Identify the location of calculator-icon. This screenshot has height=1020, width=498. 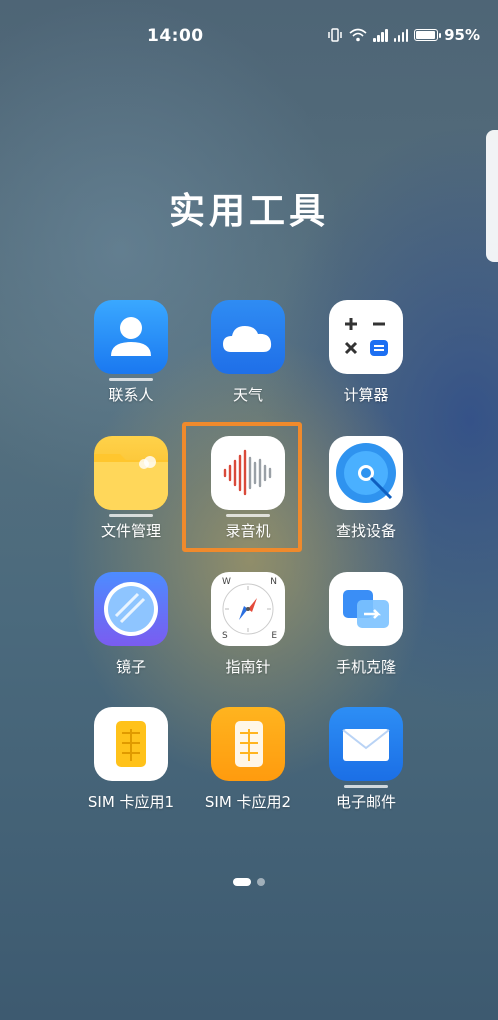
(366, 337).